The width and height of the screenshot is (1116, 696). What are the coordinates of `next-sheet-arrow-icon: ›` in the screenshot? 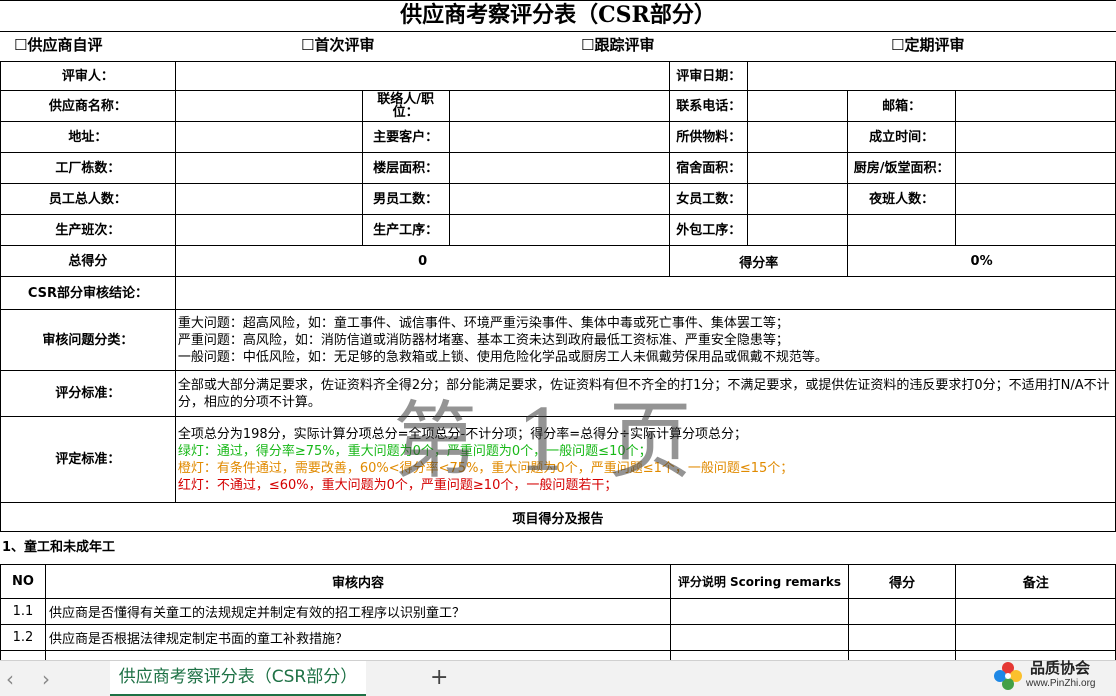 It's located at (46, 679).